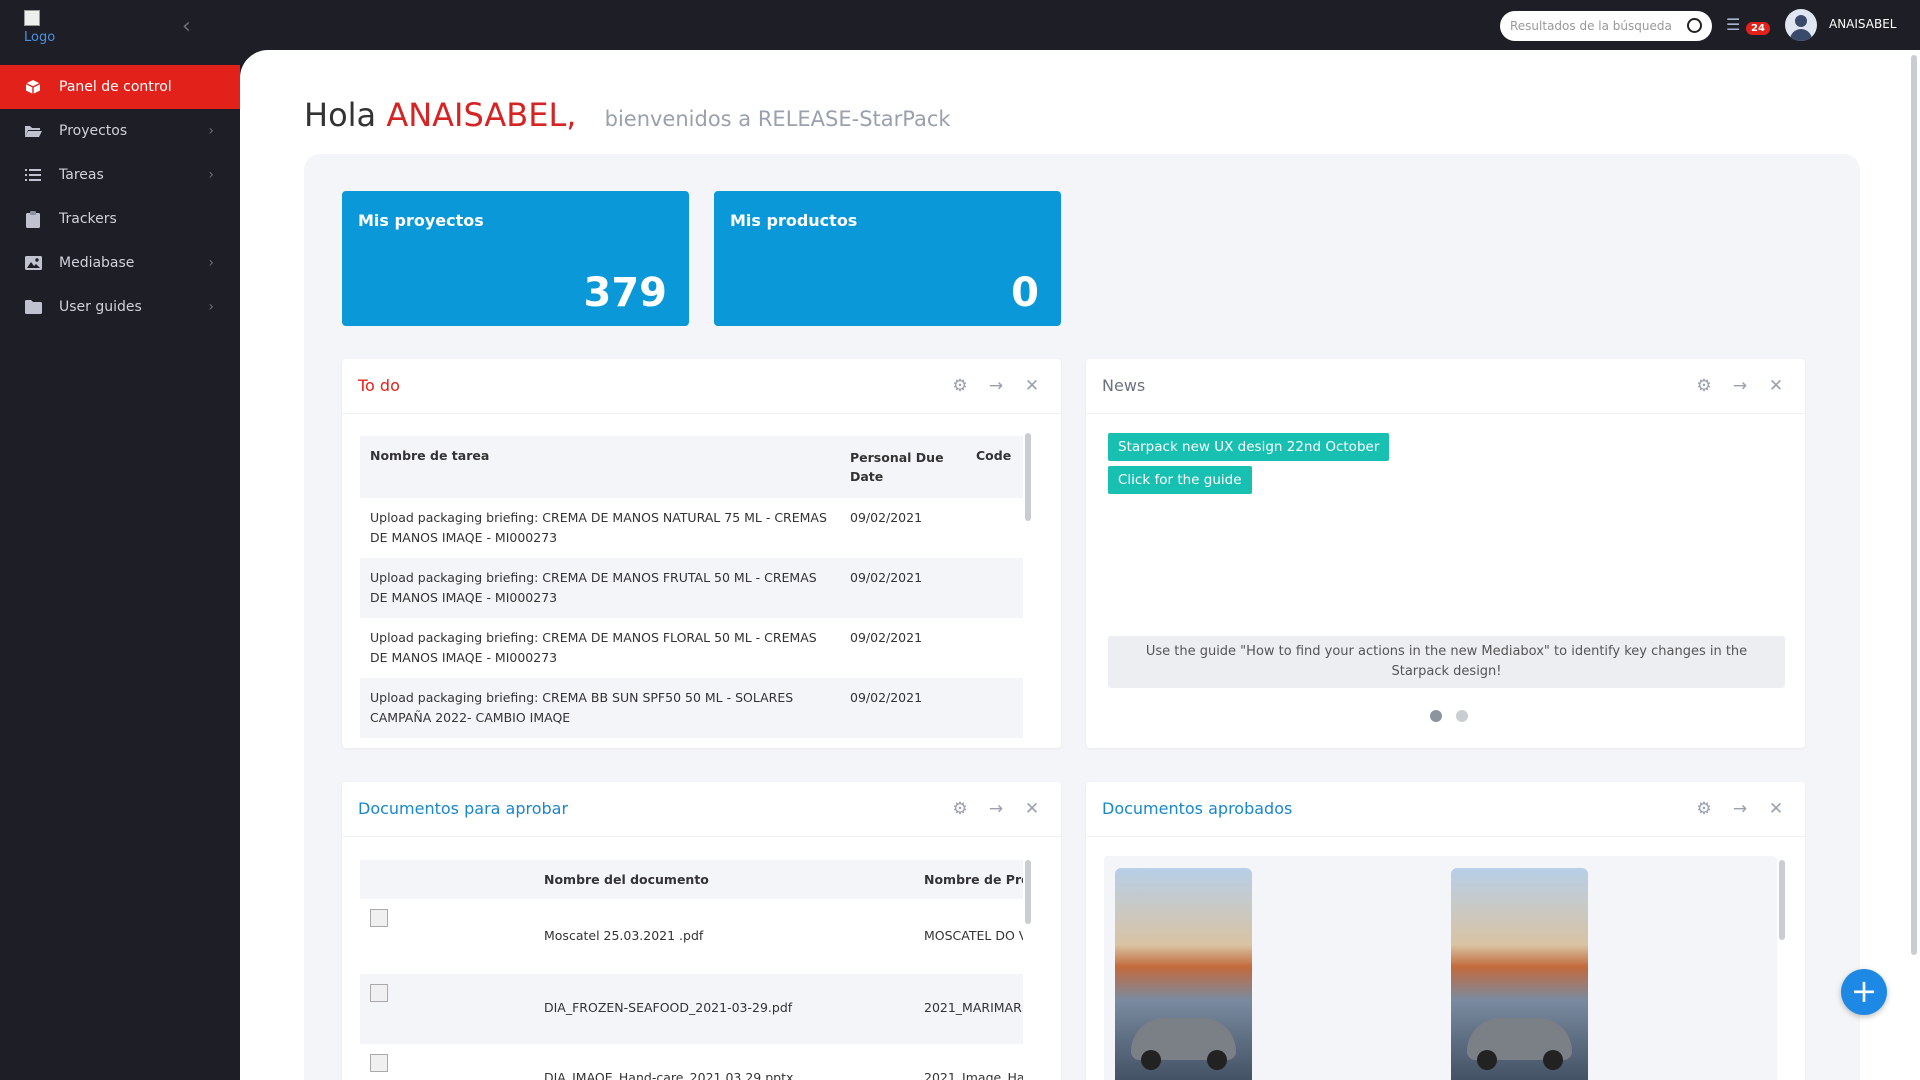 The image size is (1920, 1080). I want to click on sidebar-item-tareas: Tareas ›, so click(120, 175).